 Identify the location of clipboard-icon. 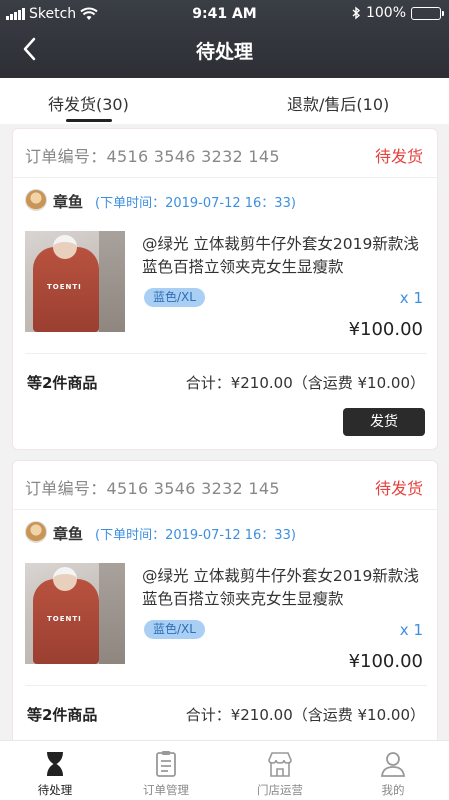
(166, 764).